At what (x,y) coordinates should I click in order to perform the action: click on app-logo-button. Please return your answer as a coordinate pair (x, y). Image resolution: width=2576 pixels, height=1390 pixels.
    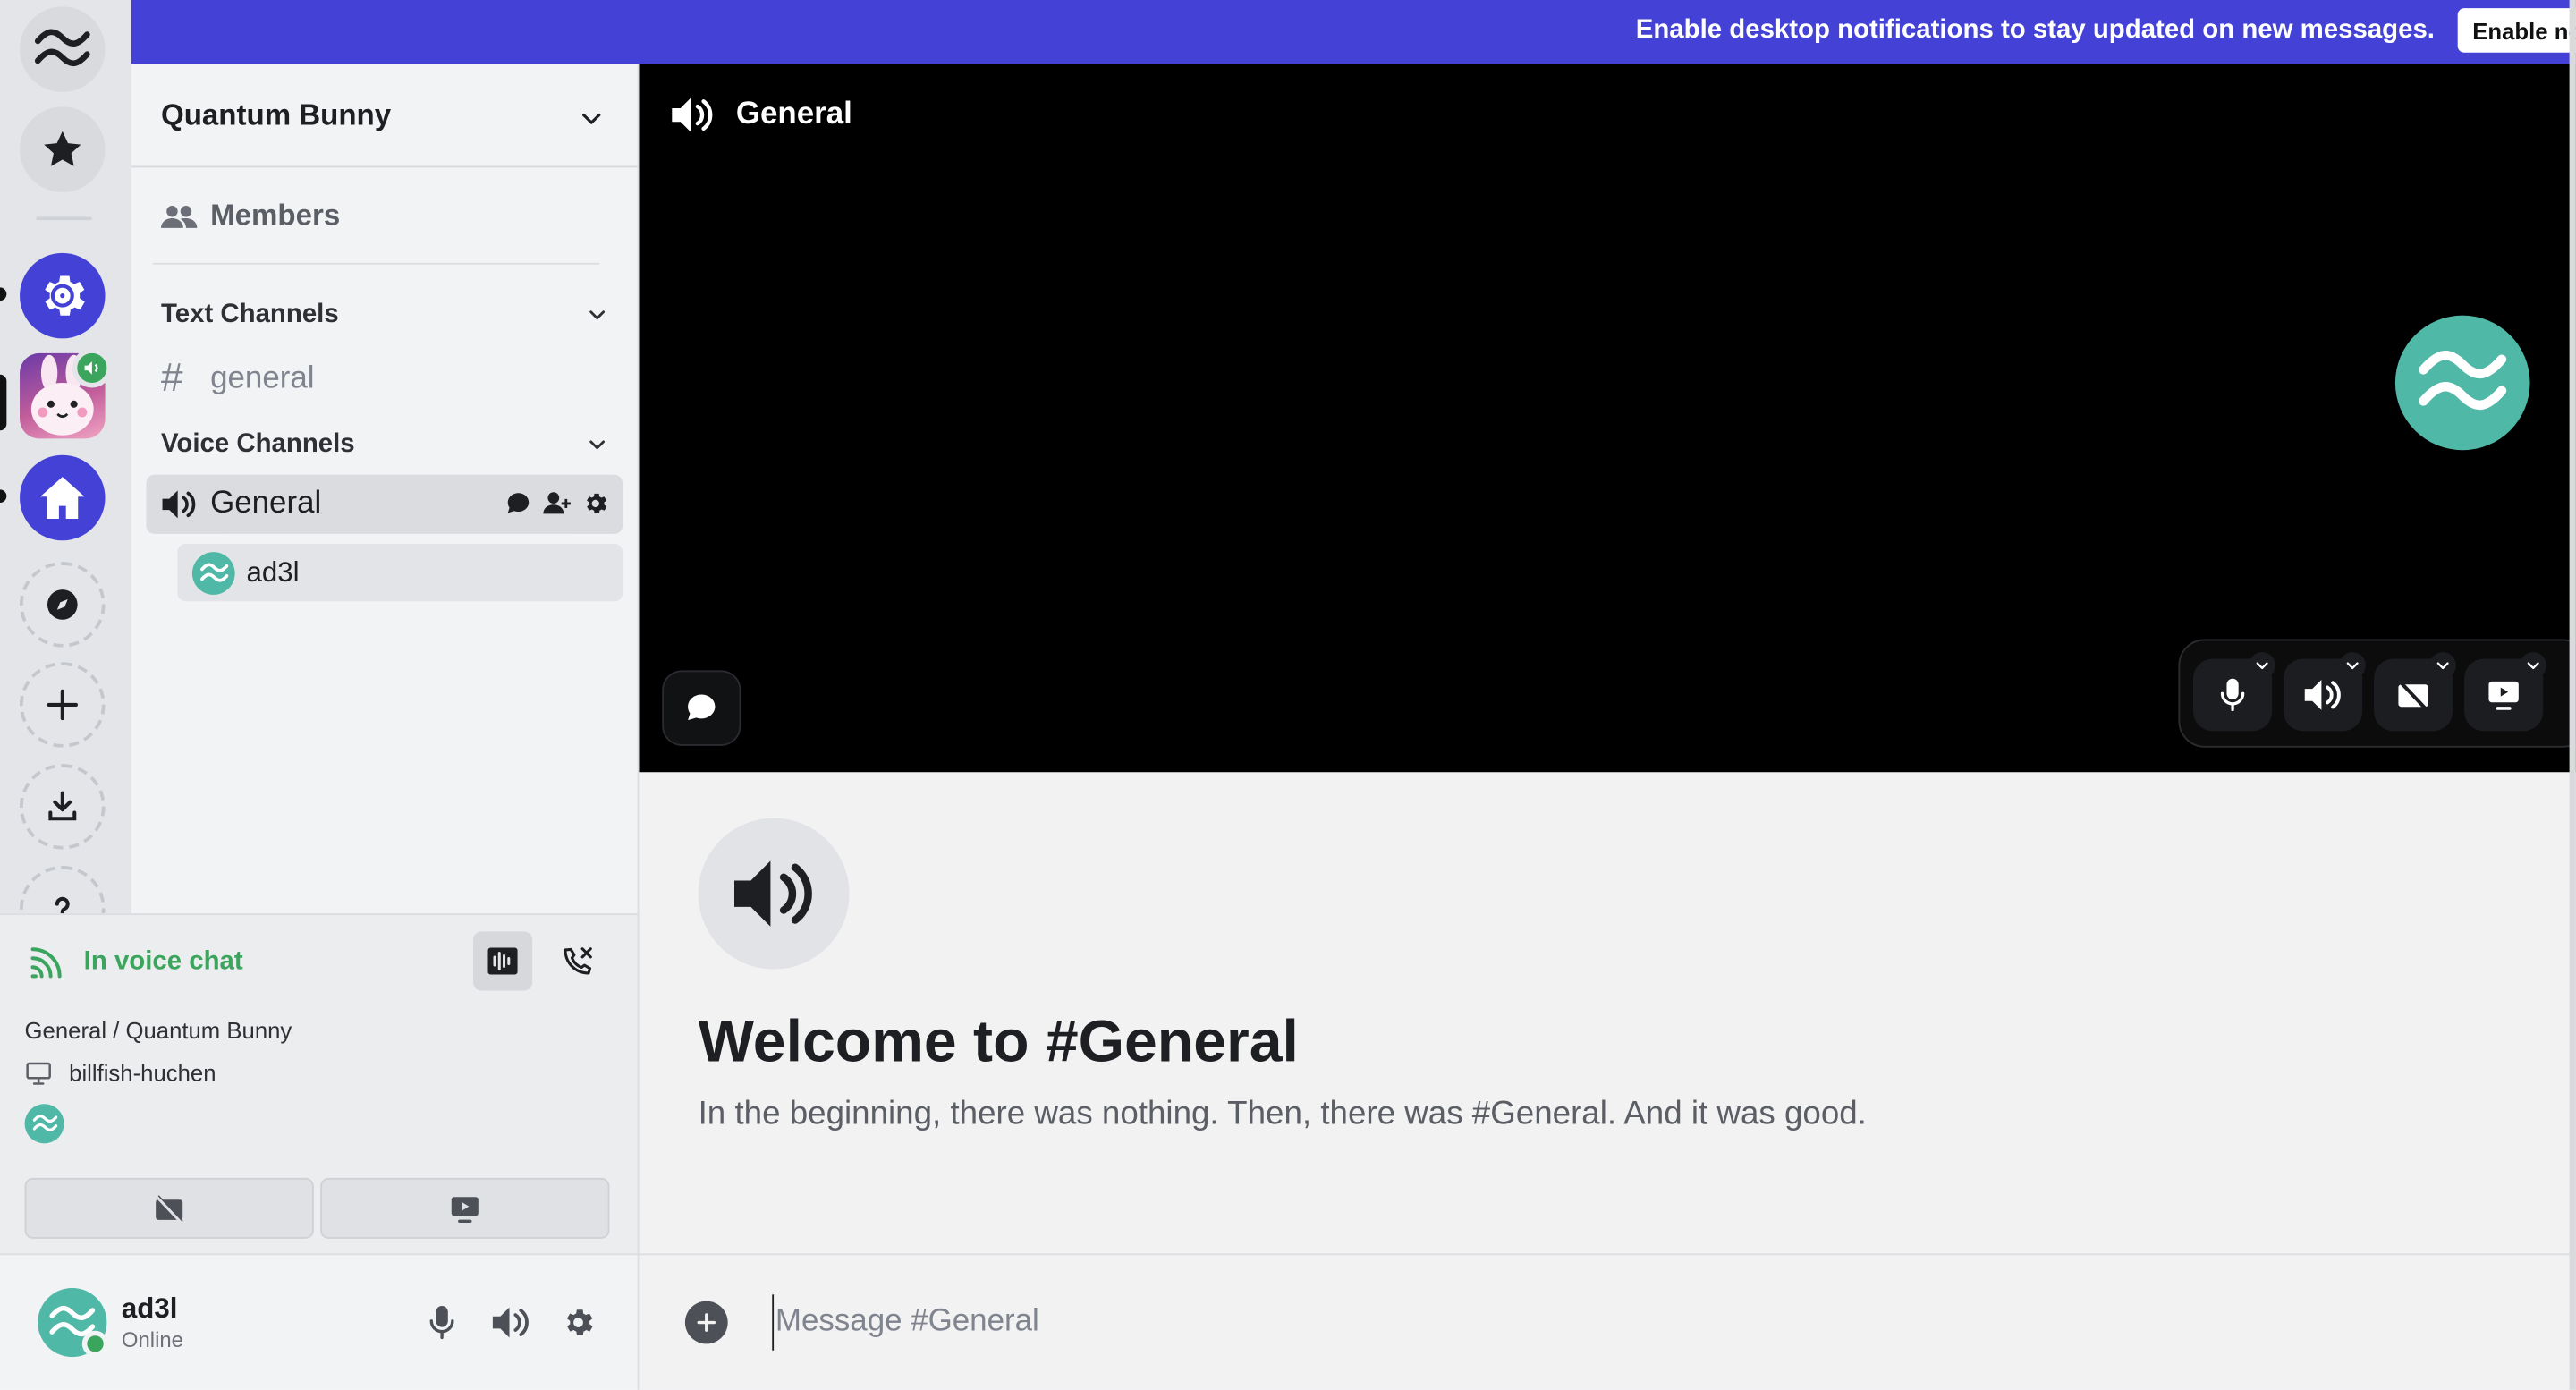
    Looking at the image, I should click on (63, 49).